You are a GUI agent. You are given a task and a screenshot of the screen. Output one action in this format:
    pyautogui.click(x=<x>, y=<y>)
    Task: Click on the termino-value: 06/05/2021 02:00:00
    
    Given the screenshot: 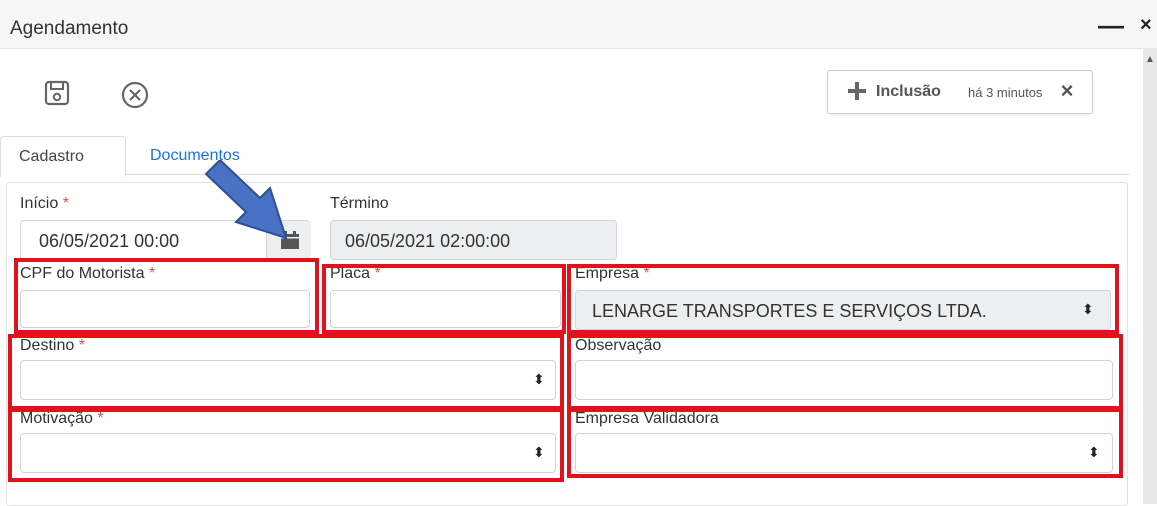 What is the action you would take?
    pyautogui.click(x=428, y=241)
    